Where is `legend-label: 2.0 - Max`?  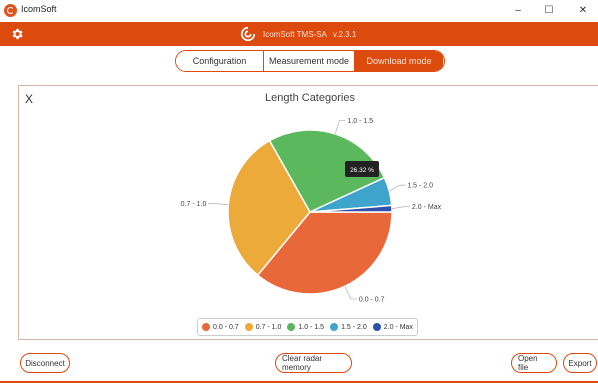
legend-label: 2.0 - Max is located at coordinates (398, 327).